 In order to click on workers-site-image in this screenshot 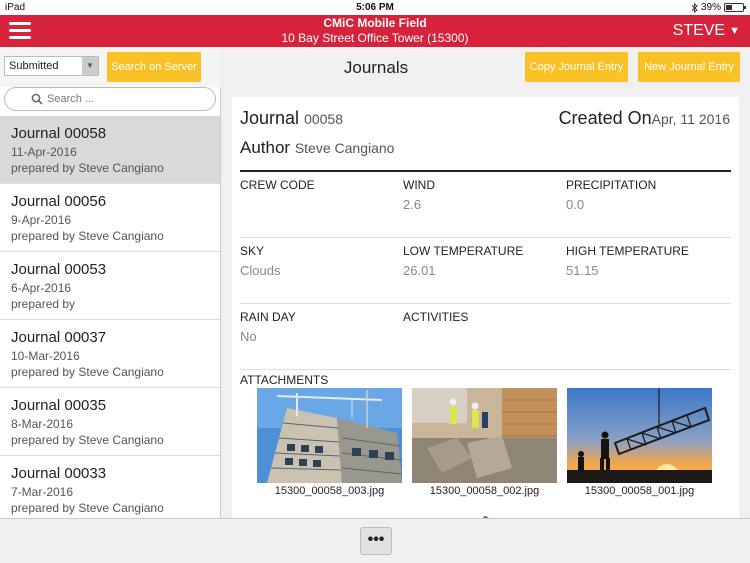, I will do `click(484, 435)`.